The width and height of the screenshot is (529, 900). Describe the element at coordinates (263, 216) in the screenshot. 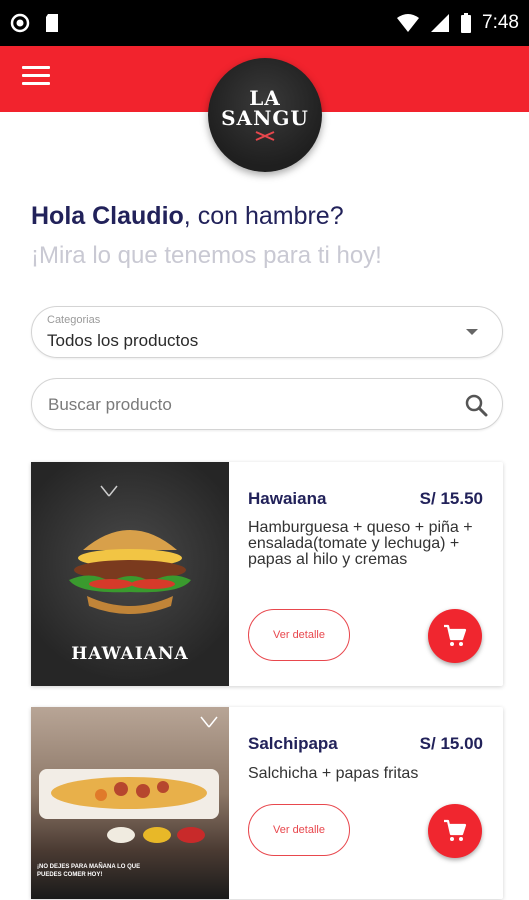

I see `greeting-question: , con hambre?` at that location.